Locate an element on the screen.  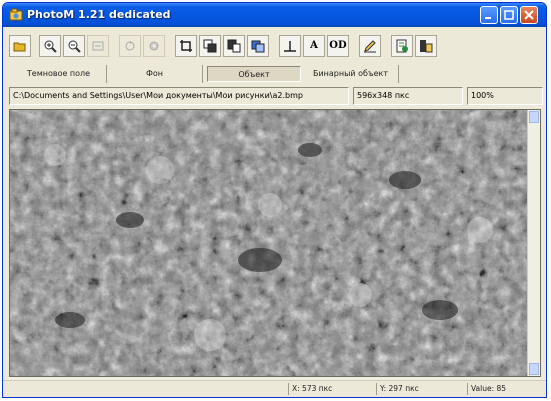
text-button: A is located at coordinates (314, 46).